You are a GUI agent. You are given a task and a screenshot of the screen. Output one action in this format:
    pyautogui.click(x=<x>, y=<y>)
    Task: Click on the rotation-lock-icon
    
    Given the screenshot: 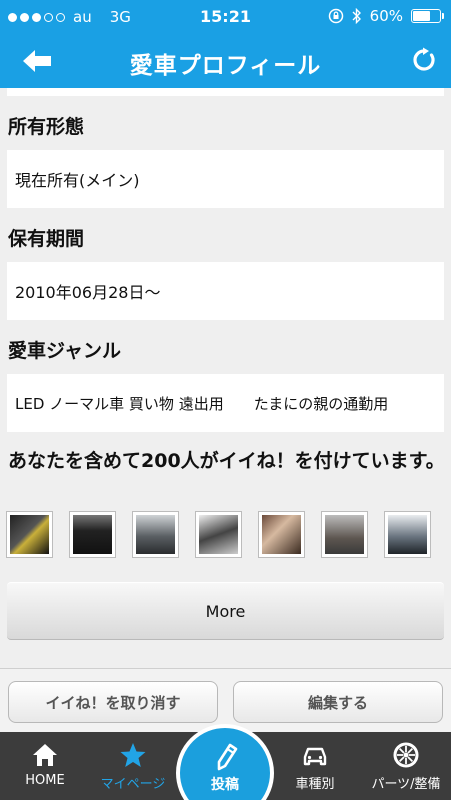 What is the action you would take?
    pyautogui.click(x=335, y=16)
    